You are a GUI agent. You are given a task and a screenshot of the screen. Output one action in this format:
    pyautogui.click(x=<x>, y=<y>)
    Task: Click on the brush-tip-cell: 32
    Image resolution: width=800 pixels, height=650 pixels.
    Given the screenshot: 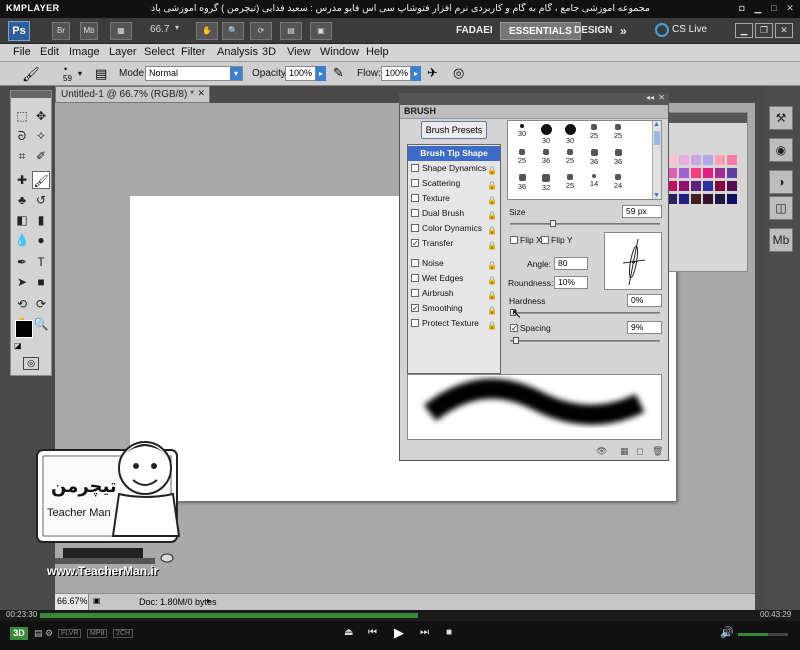 What is the action you would take?
    pyautogui.click(x=546, y=184)
    